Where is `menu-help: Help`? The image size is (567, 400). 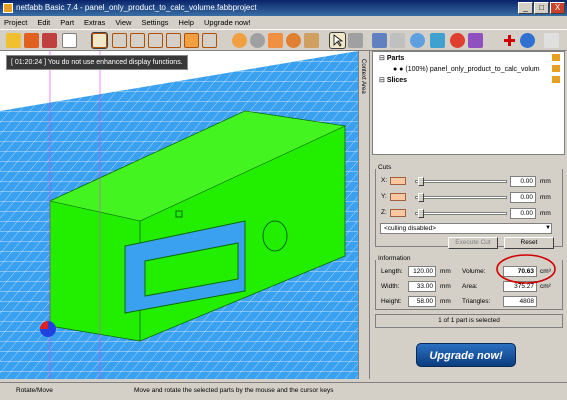
menu-help: Help is located at coordinates (186, 22).